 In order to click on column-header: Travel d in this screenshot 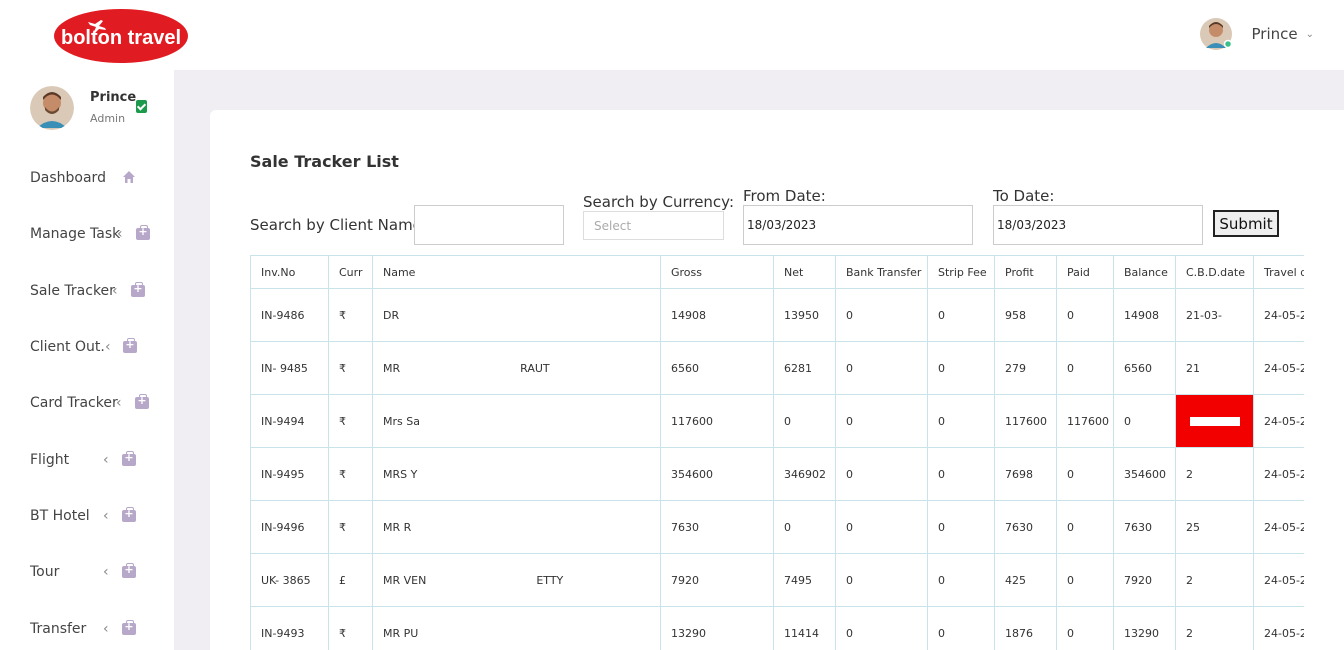, I will do `click(1278, 272)`.